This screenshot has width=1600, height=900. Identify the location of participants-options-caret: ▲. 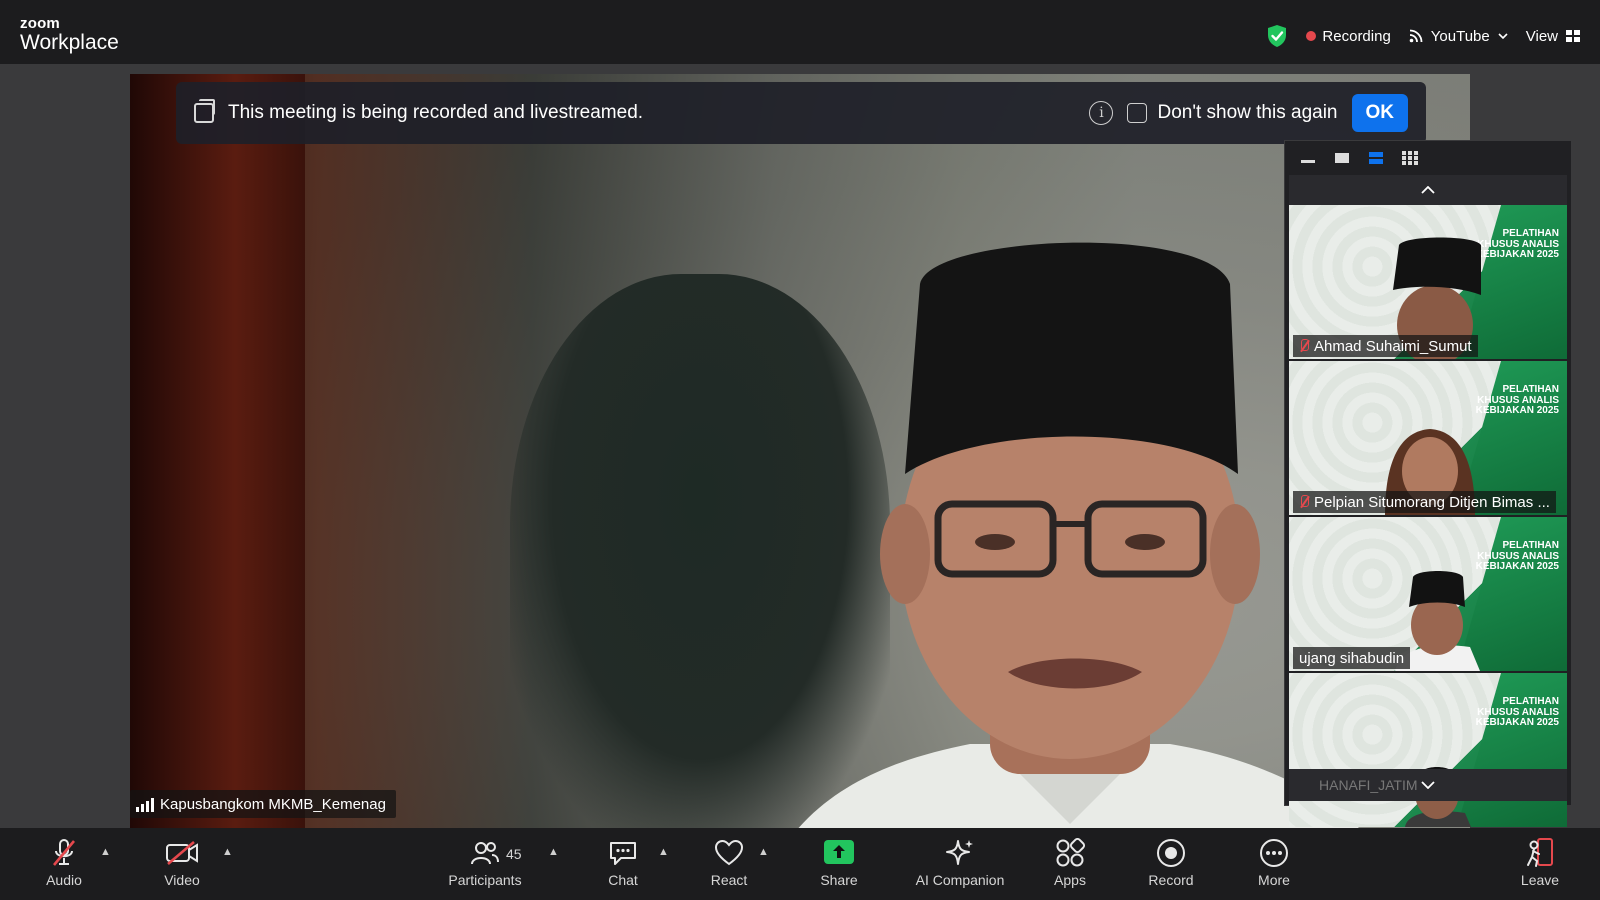
(553, 852).